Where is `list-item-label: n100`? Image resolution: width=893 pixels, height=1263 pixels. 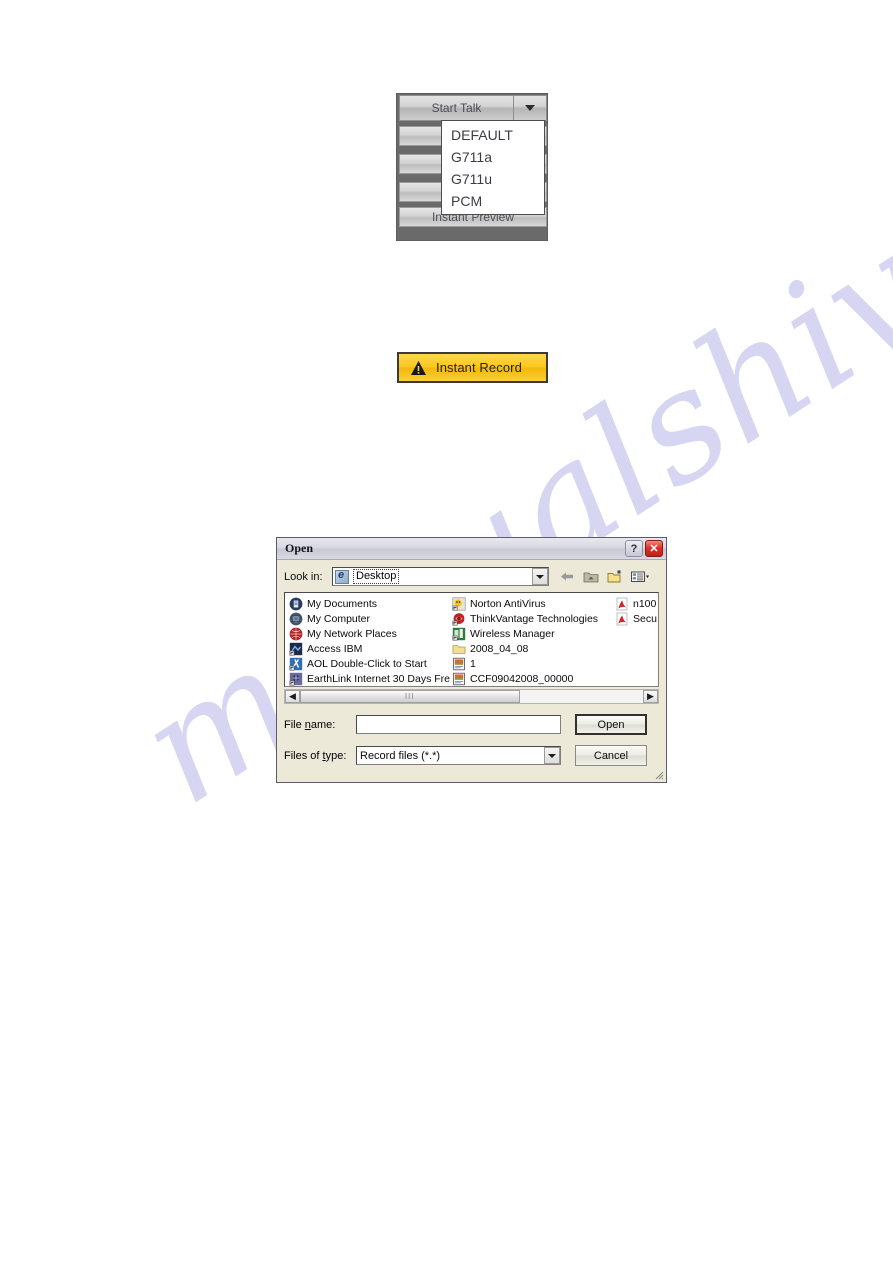
list-item-label: n100 is located at coordinates (645, 603).